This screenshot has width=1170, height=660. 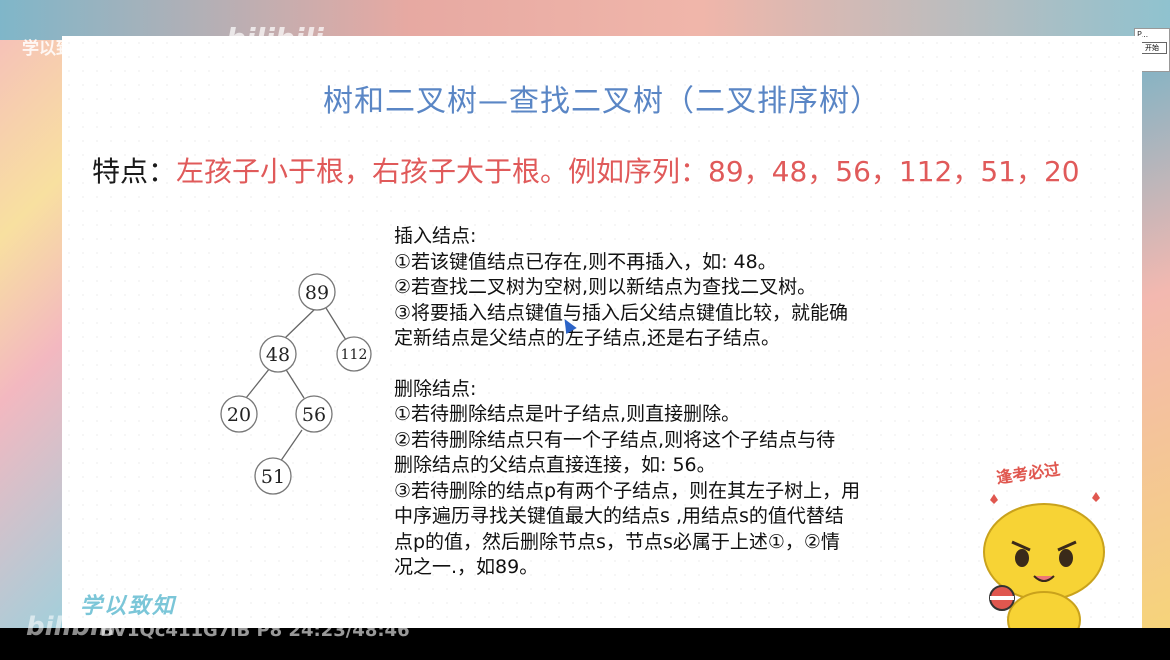 I want to click on tree-node-112: 112, so click(x=354, y=355).